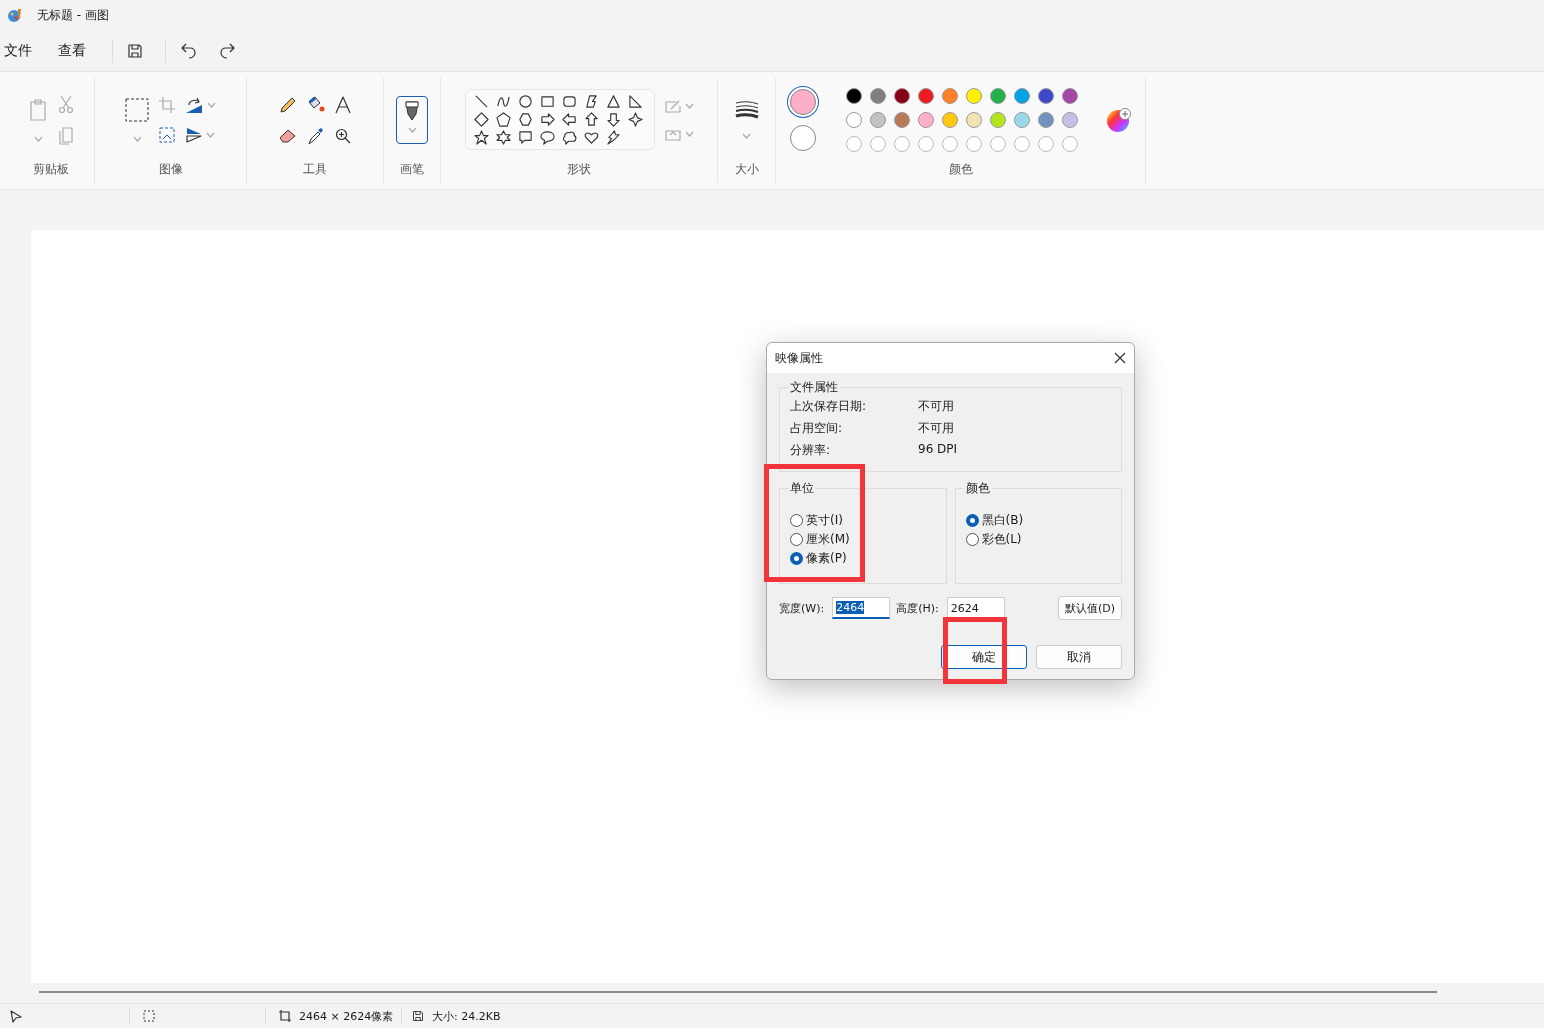 The image size is (1544, 1028). What do you see at coordinates (569, 137) in the screenshot?
I see `cloud-callout-icon` at bounding box center [569, 137].